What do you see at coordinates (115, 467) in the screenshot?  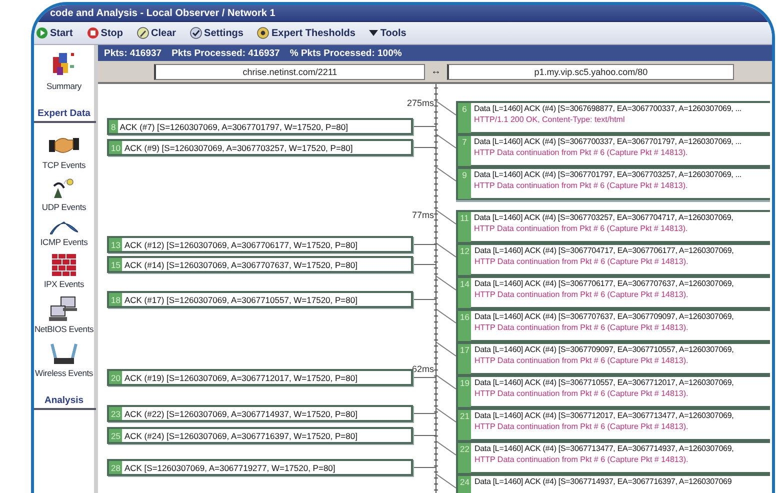 I see `packet-number: 28` at bounding box center [115, 467].